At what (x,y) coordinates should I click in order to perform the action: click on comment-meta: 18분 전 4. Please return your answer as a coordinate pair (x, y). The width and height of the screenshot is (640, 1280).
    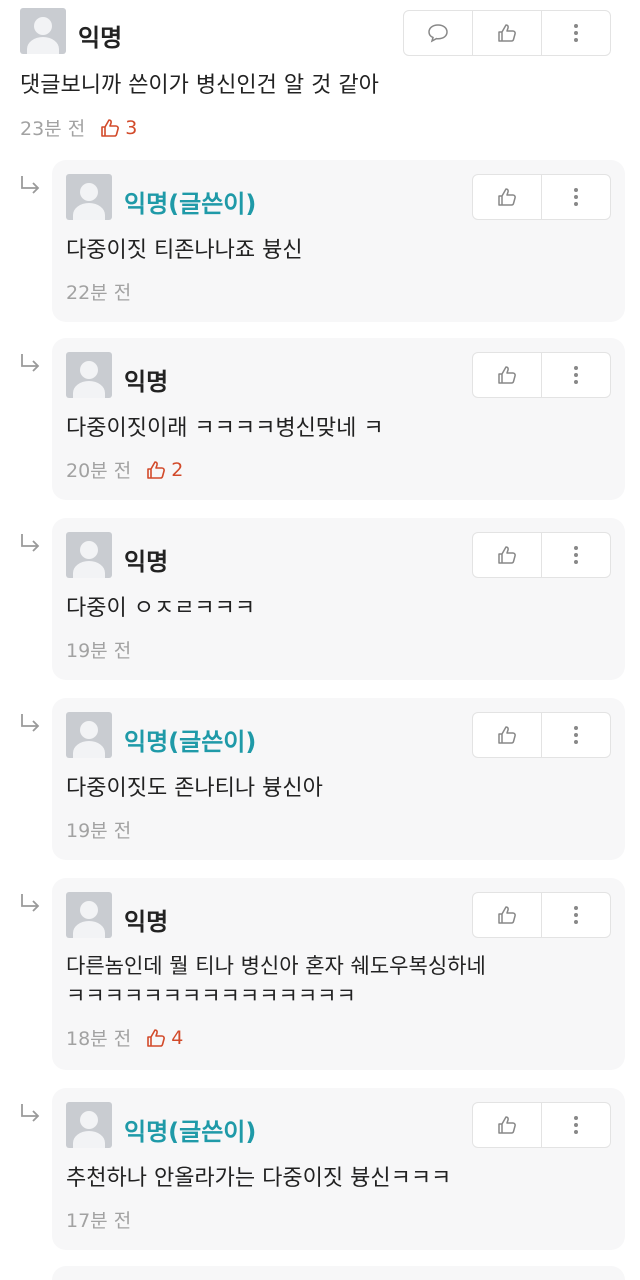
    Looking at the image, I should click on (124, 1037).